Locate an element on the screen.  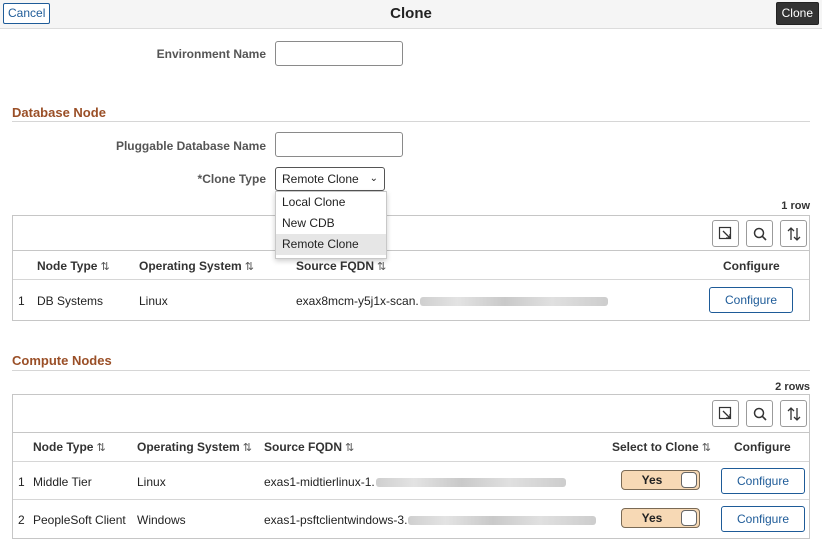
fqdn-cell: exax8mcm-y5j1x-scan. is located at coordinates (452, 301).